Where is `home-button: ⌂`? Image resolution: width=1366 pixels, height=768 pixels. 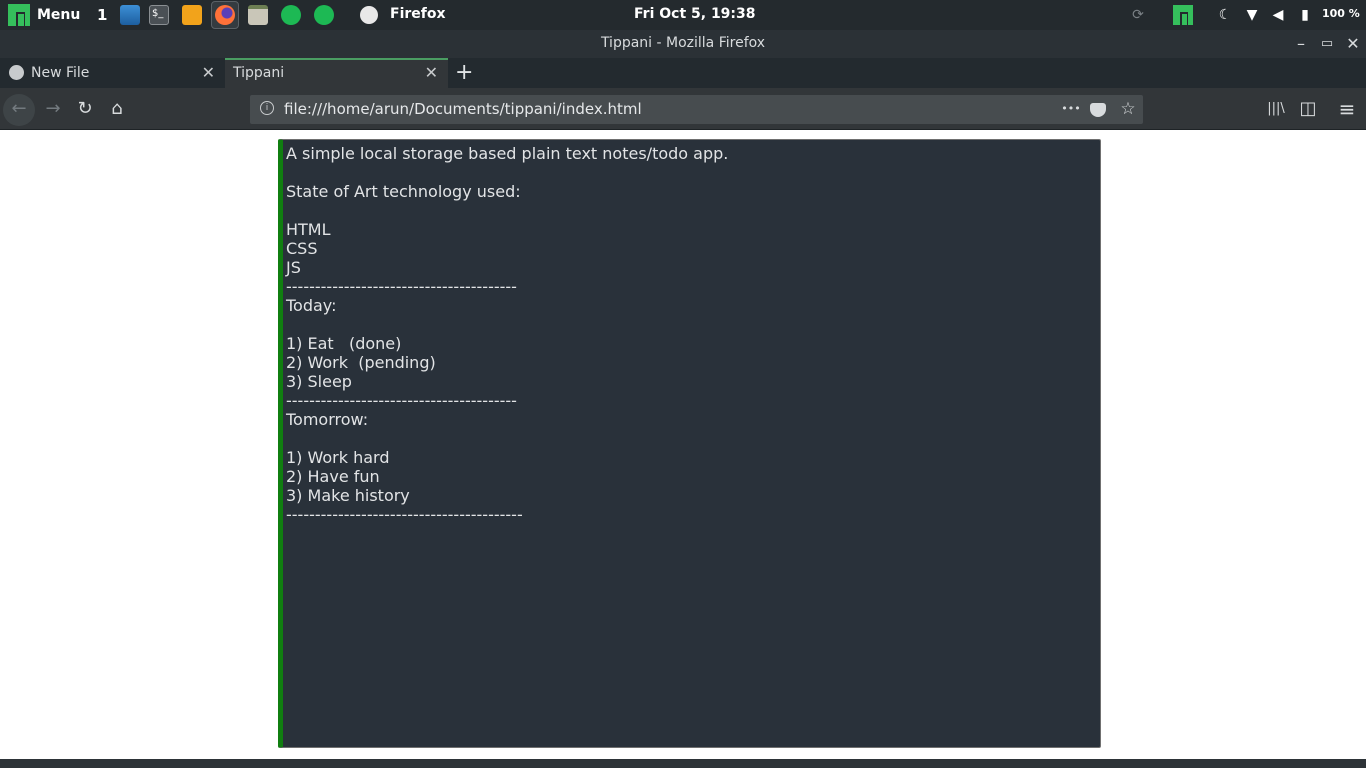
home-button: ⌂ is located at coordinates (117, 109).